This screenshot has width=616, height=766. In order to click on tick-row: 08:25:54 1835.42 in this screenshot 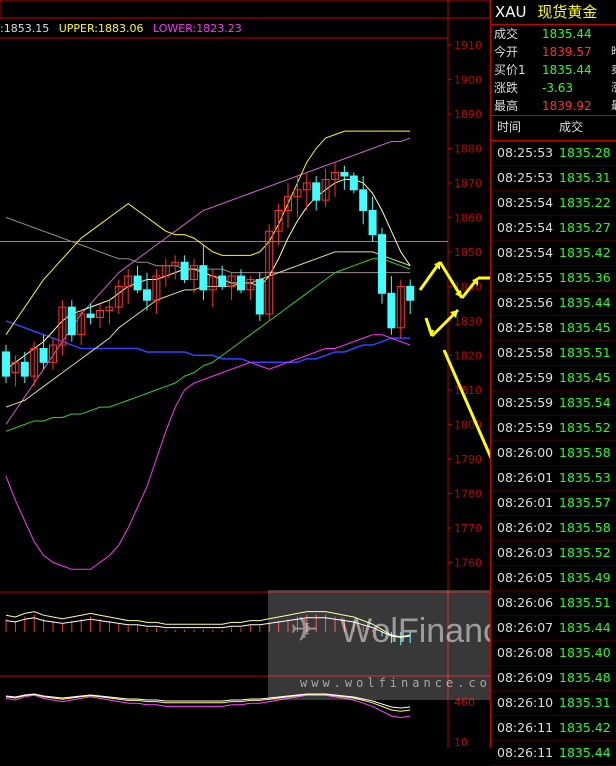, I will do `click(553, 253)`.